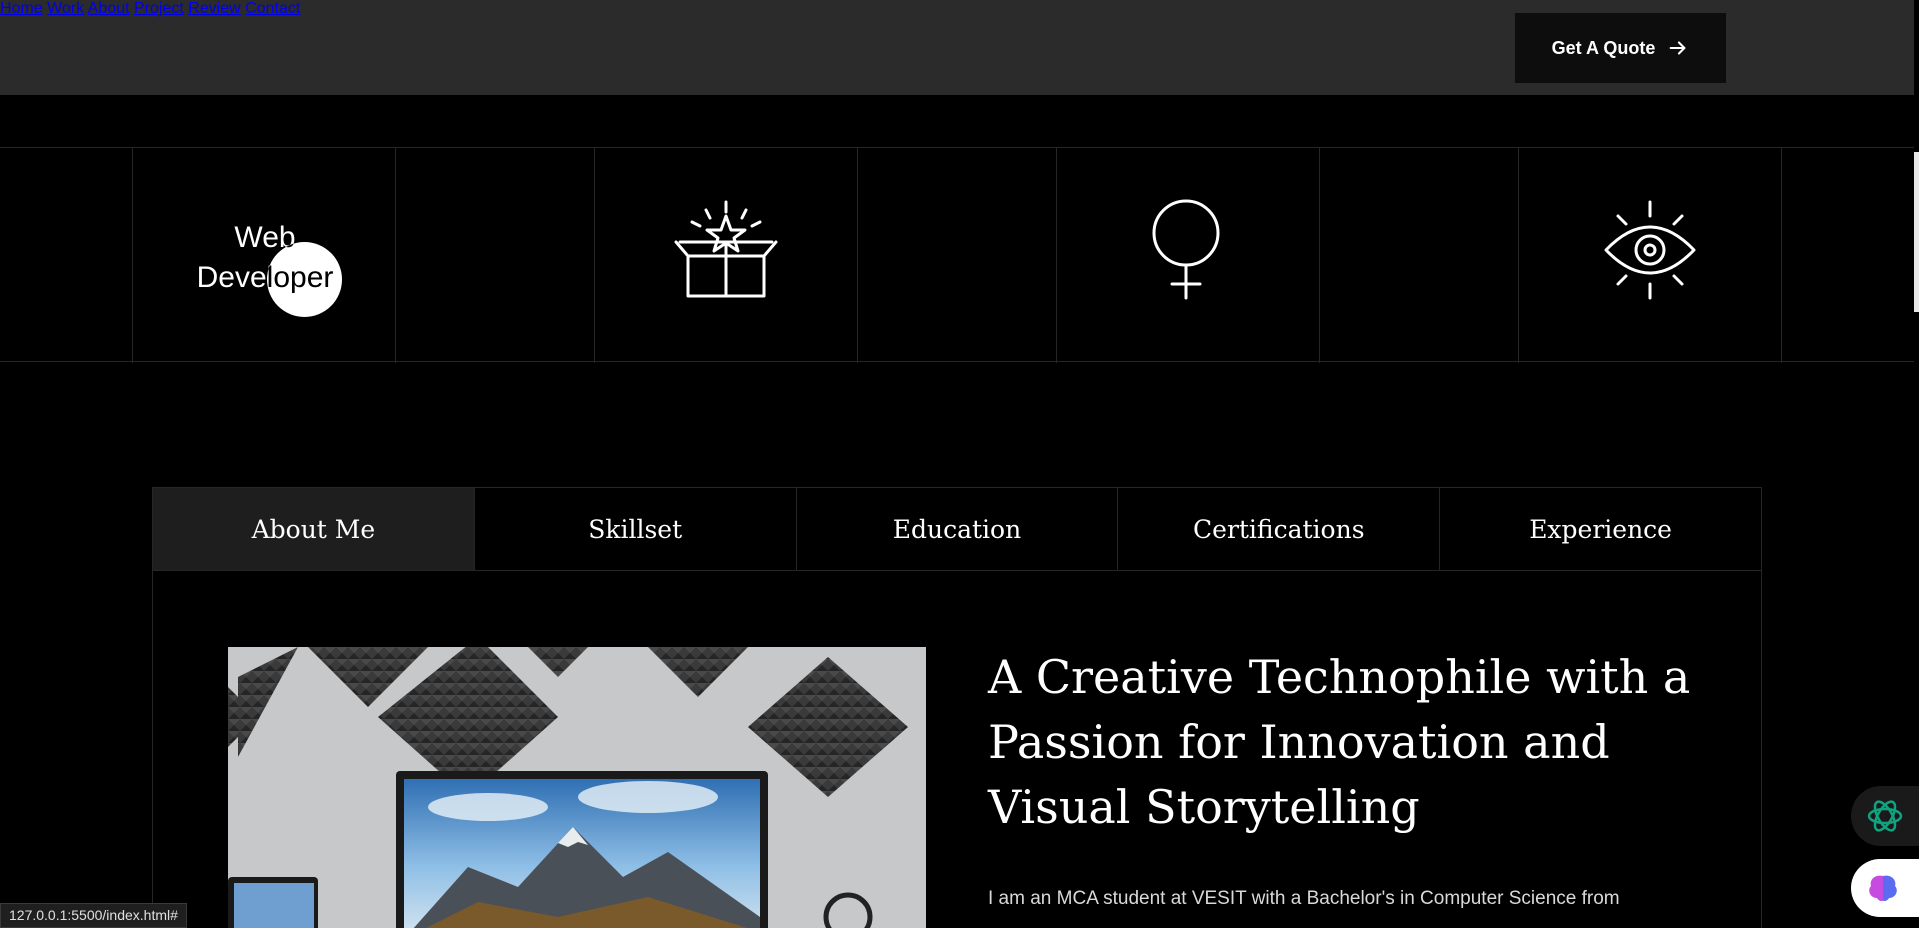  What do you see at coordinates (1279, 529) in the screenshot?
I see `tab-certifications: Certifications` at bounding box center [1279, 529].